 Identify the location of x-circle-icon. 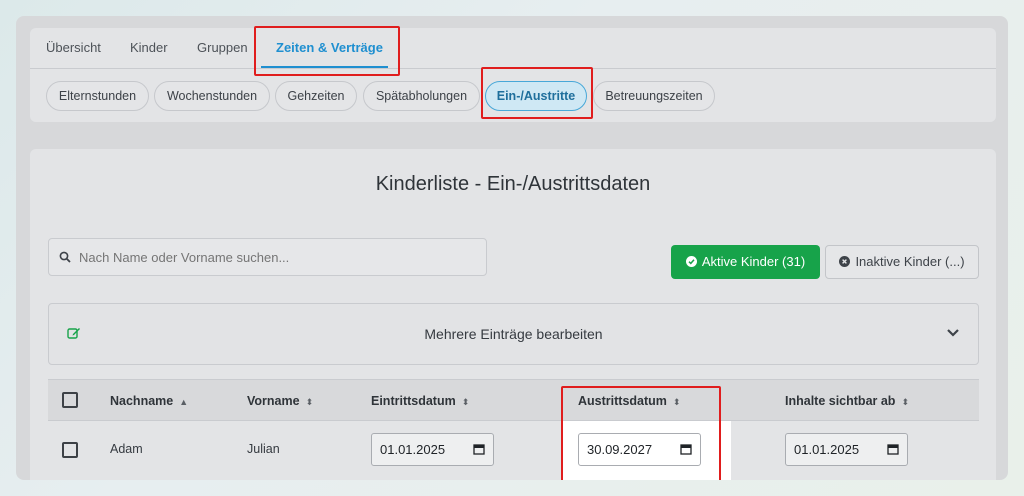
(845, 261).